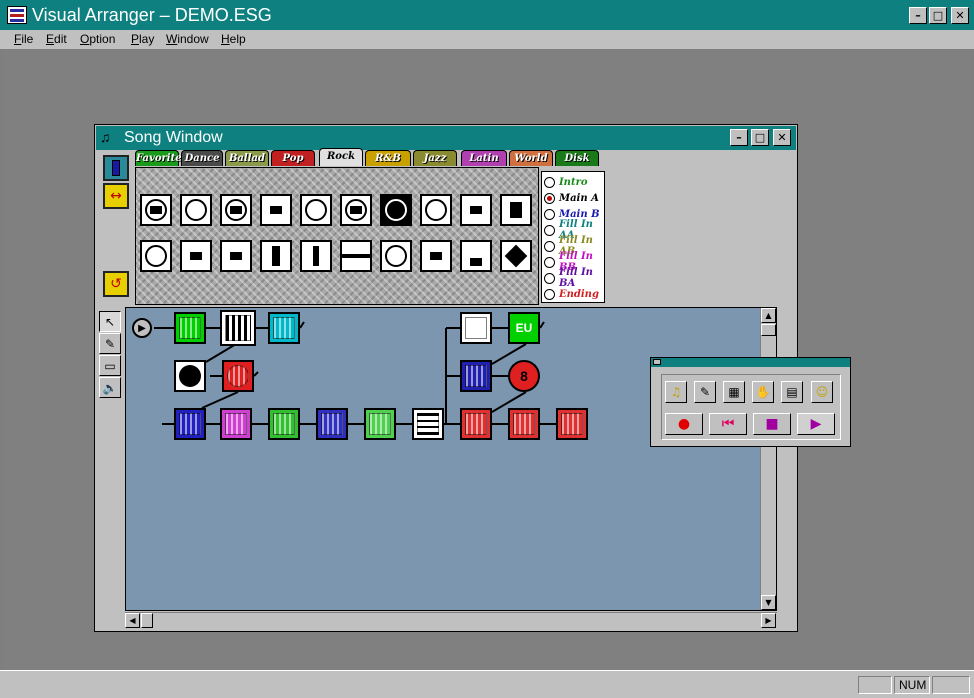  Describe the element at coordinates (142, 328) in the screenshot. I see `play-start-button: ▶` at that location.